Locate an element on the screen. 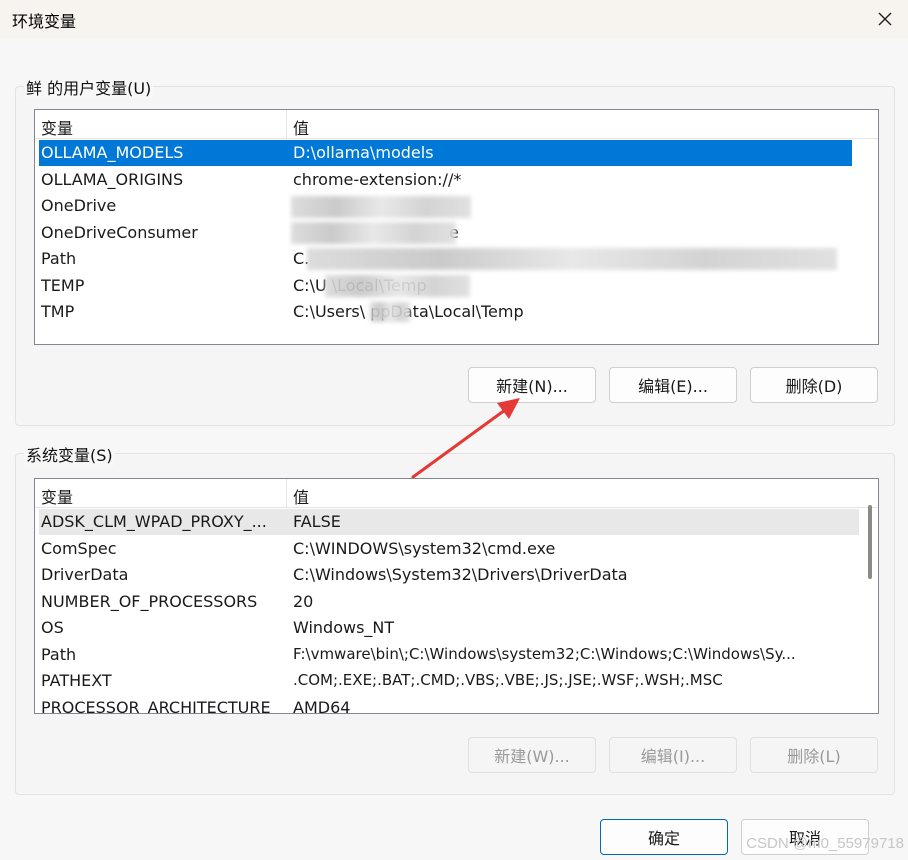  watermark: CSDN @m0_55979718 is located at coordinates (825, 843).